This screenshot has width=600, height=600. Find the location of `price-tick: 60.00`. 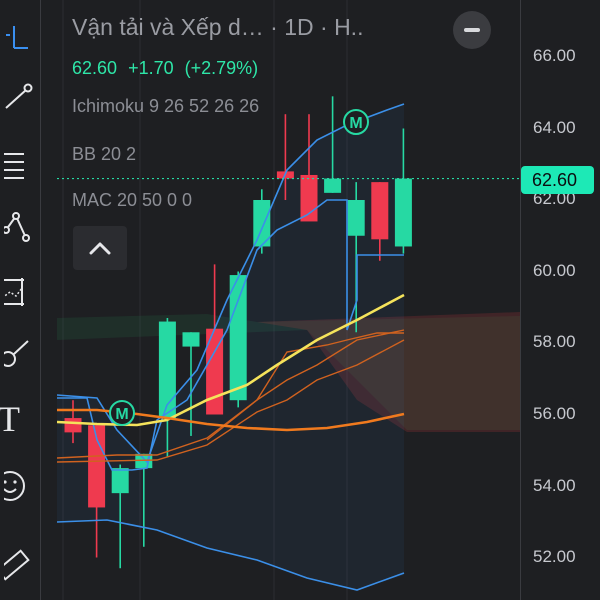

price-tick: 60.00 is located at coordinates (554, 270).